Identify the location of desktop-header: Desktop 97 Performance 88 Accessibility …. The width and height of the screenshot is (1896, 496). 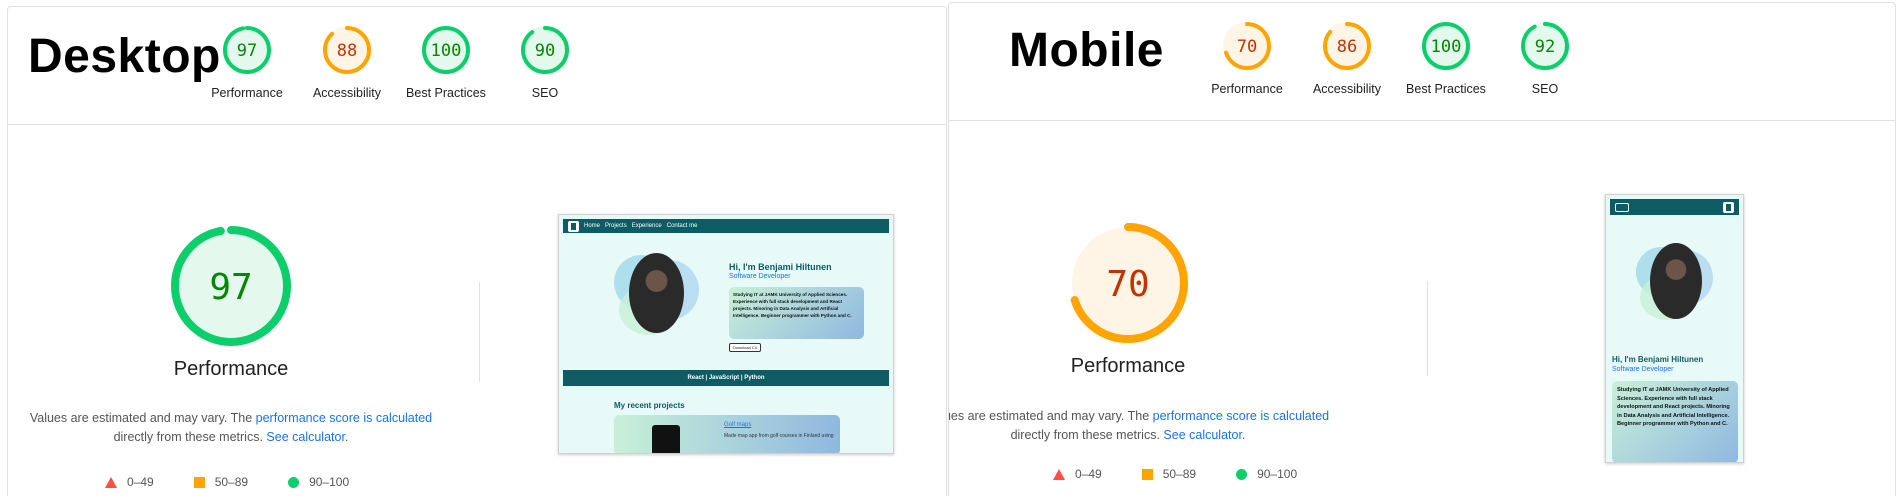
(477, 66).